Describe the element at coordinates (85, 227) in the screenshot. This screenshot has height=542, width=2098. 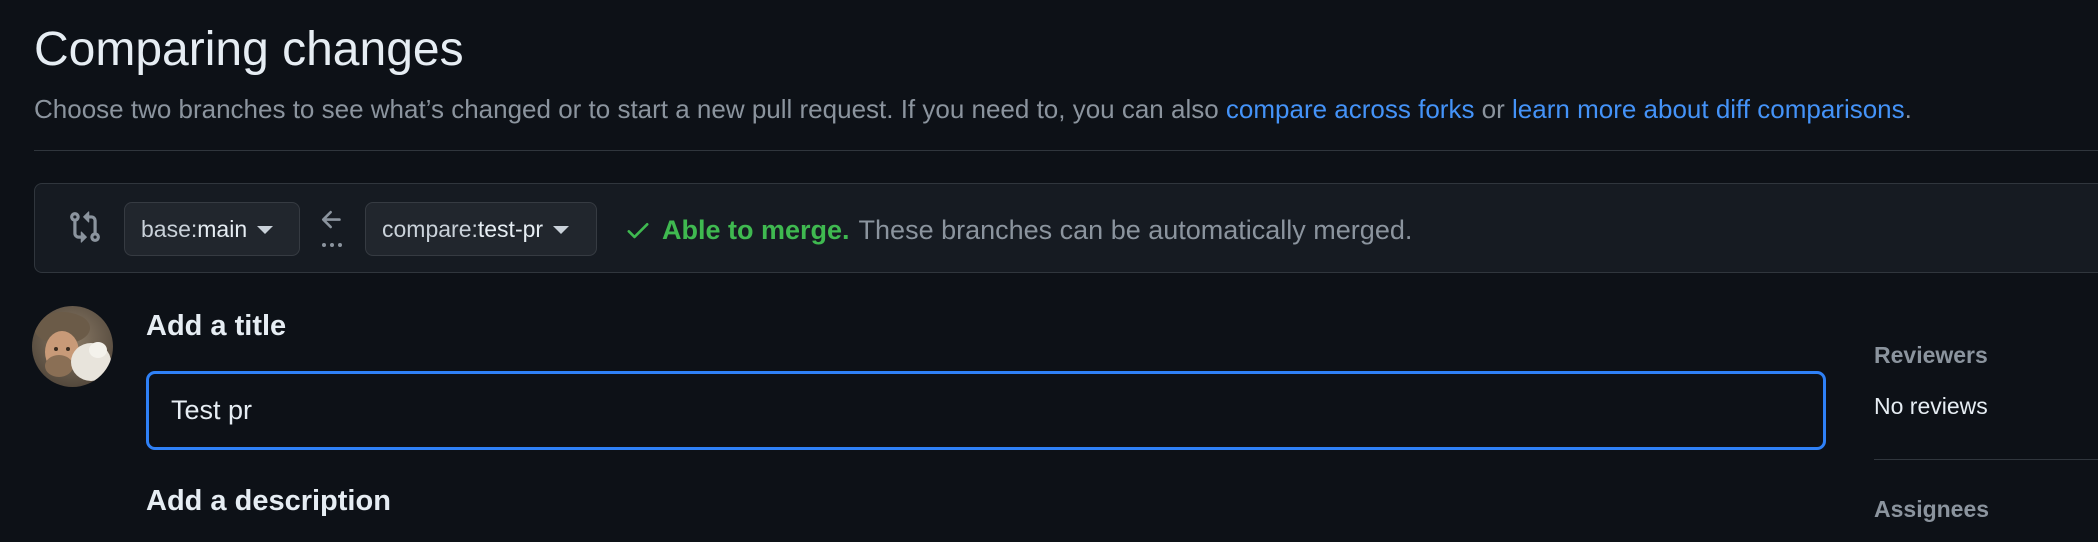
I see `git-compare-icon` at that location.